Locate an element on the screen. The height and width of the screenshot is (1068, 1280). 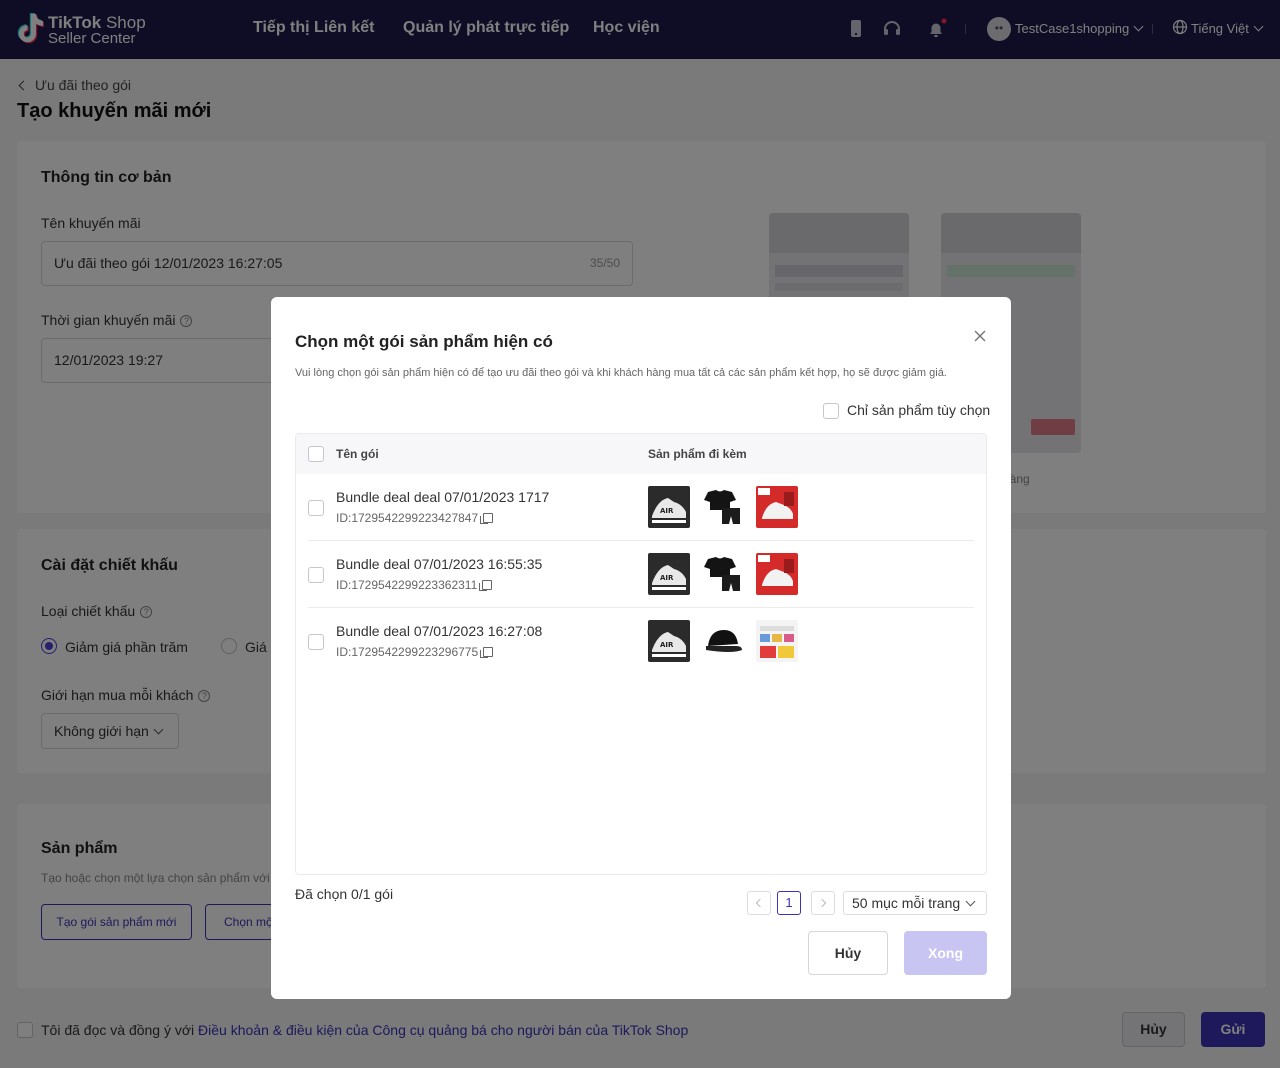
pagination-next is located at coordinates (823, 903).